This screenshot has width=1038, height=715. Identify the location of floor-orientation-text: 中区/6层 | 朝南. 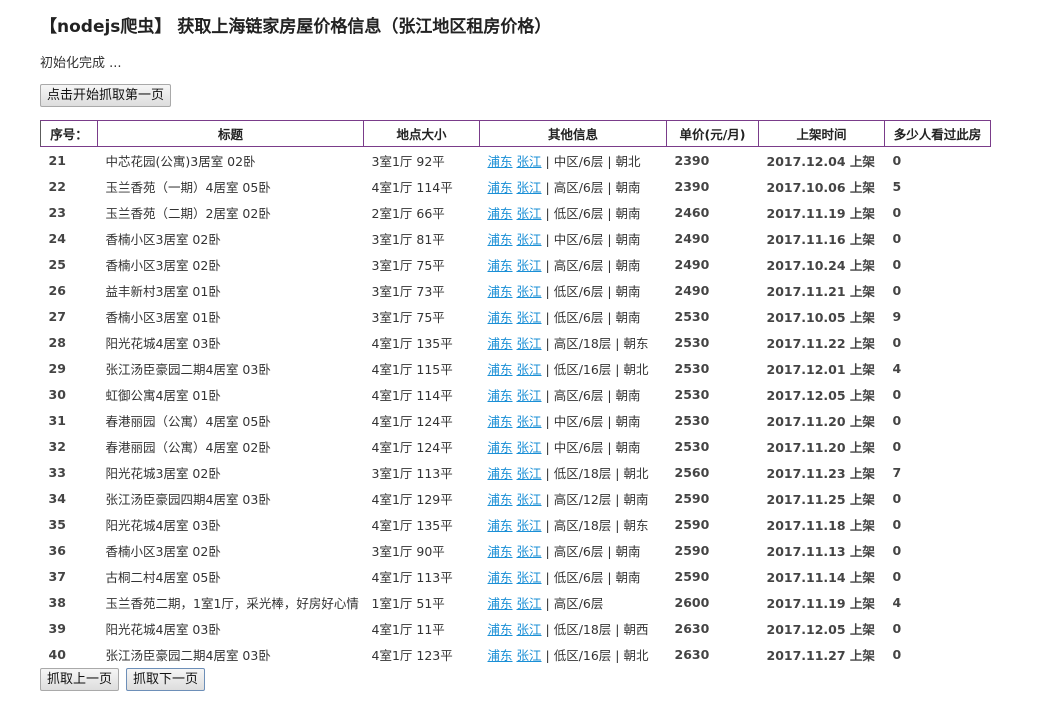
(597, 447).